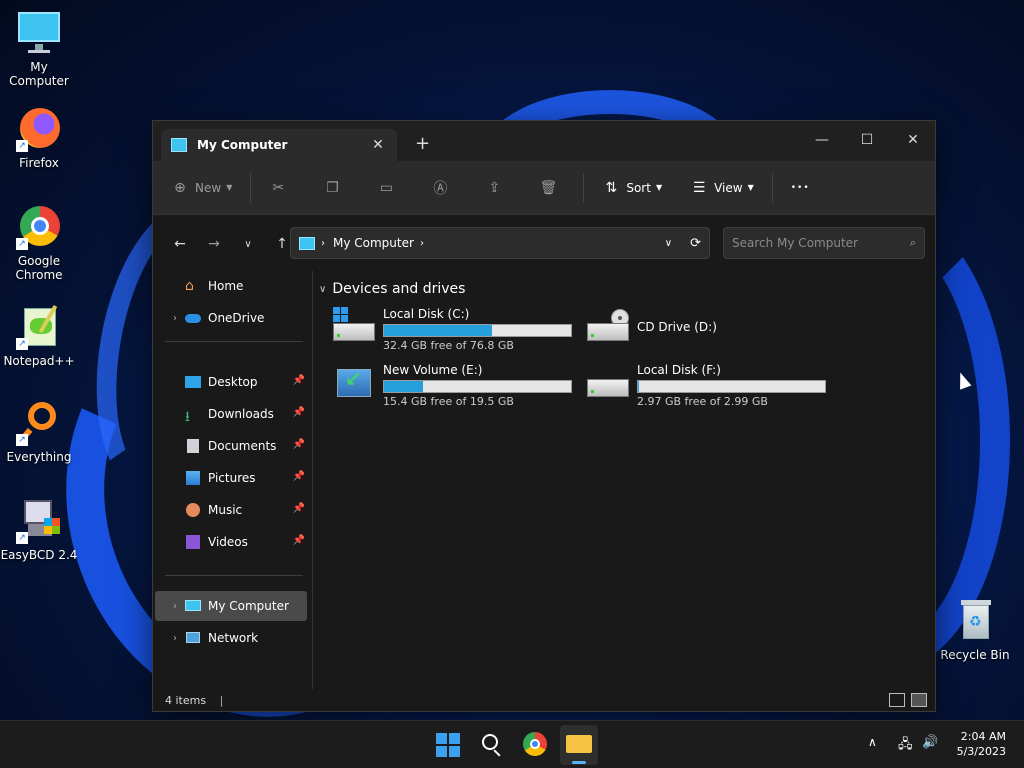  Describe the element at coordinates (490, 742) in the screenshot. I see `search-icon` at that location.